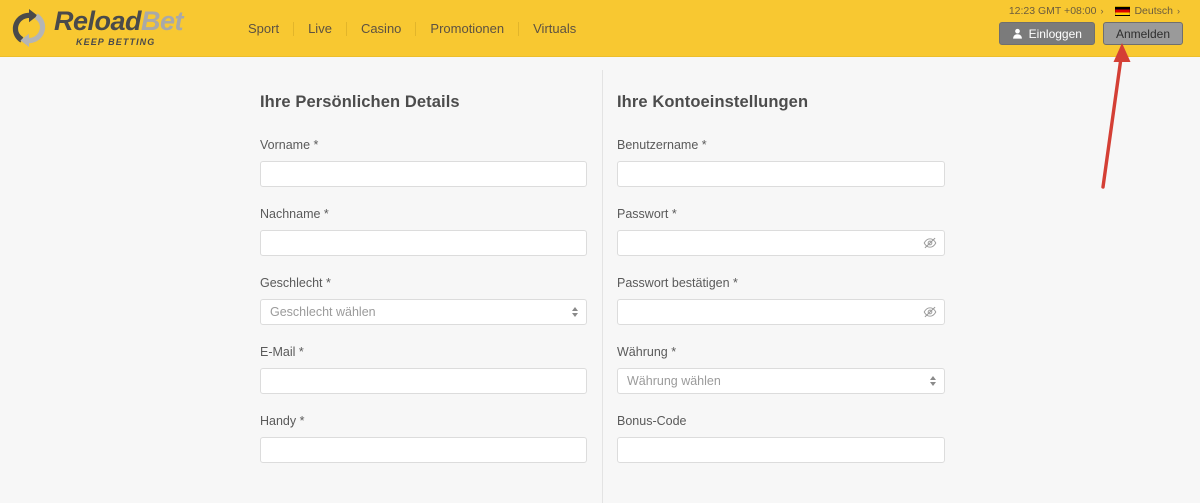 Image resolution: width=1200 pixels, height=503 pixels. Describe the element at coordinates (662, 145) in the screenshot. I see `label-benutzername: Benutzername *` at that location.